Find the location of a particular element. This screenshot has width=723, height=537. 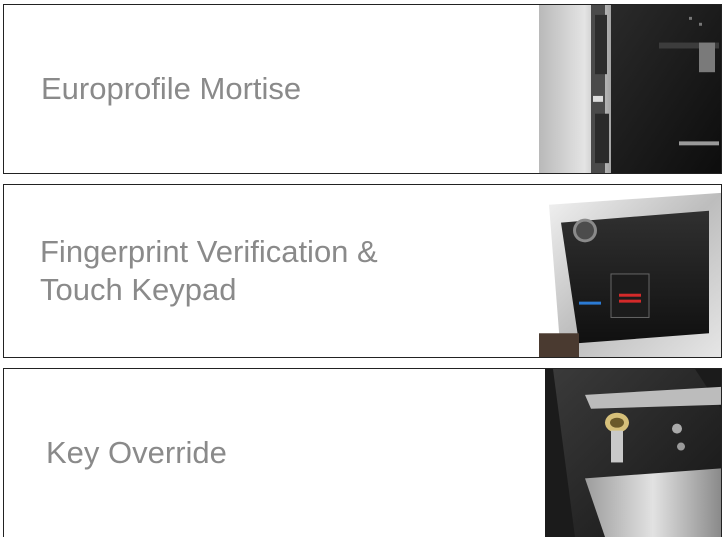

key-cylinder-photo-icon is located at coordinates (633, 453).